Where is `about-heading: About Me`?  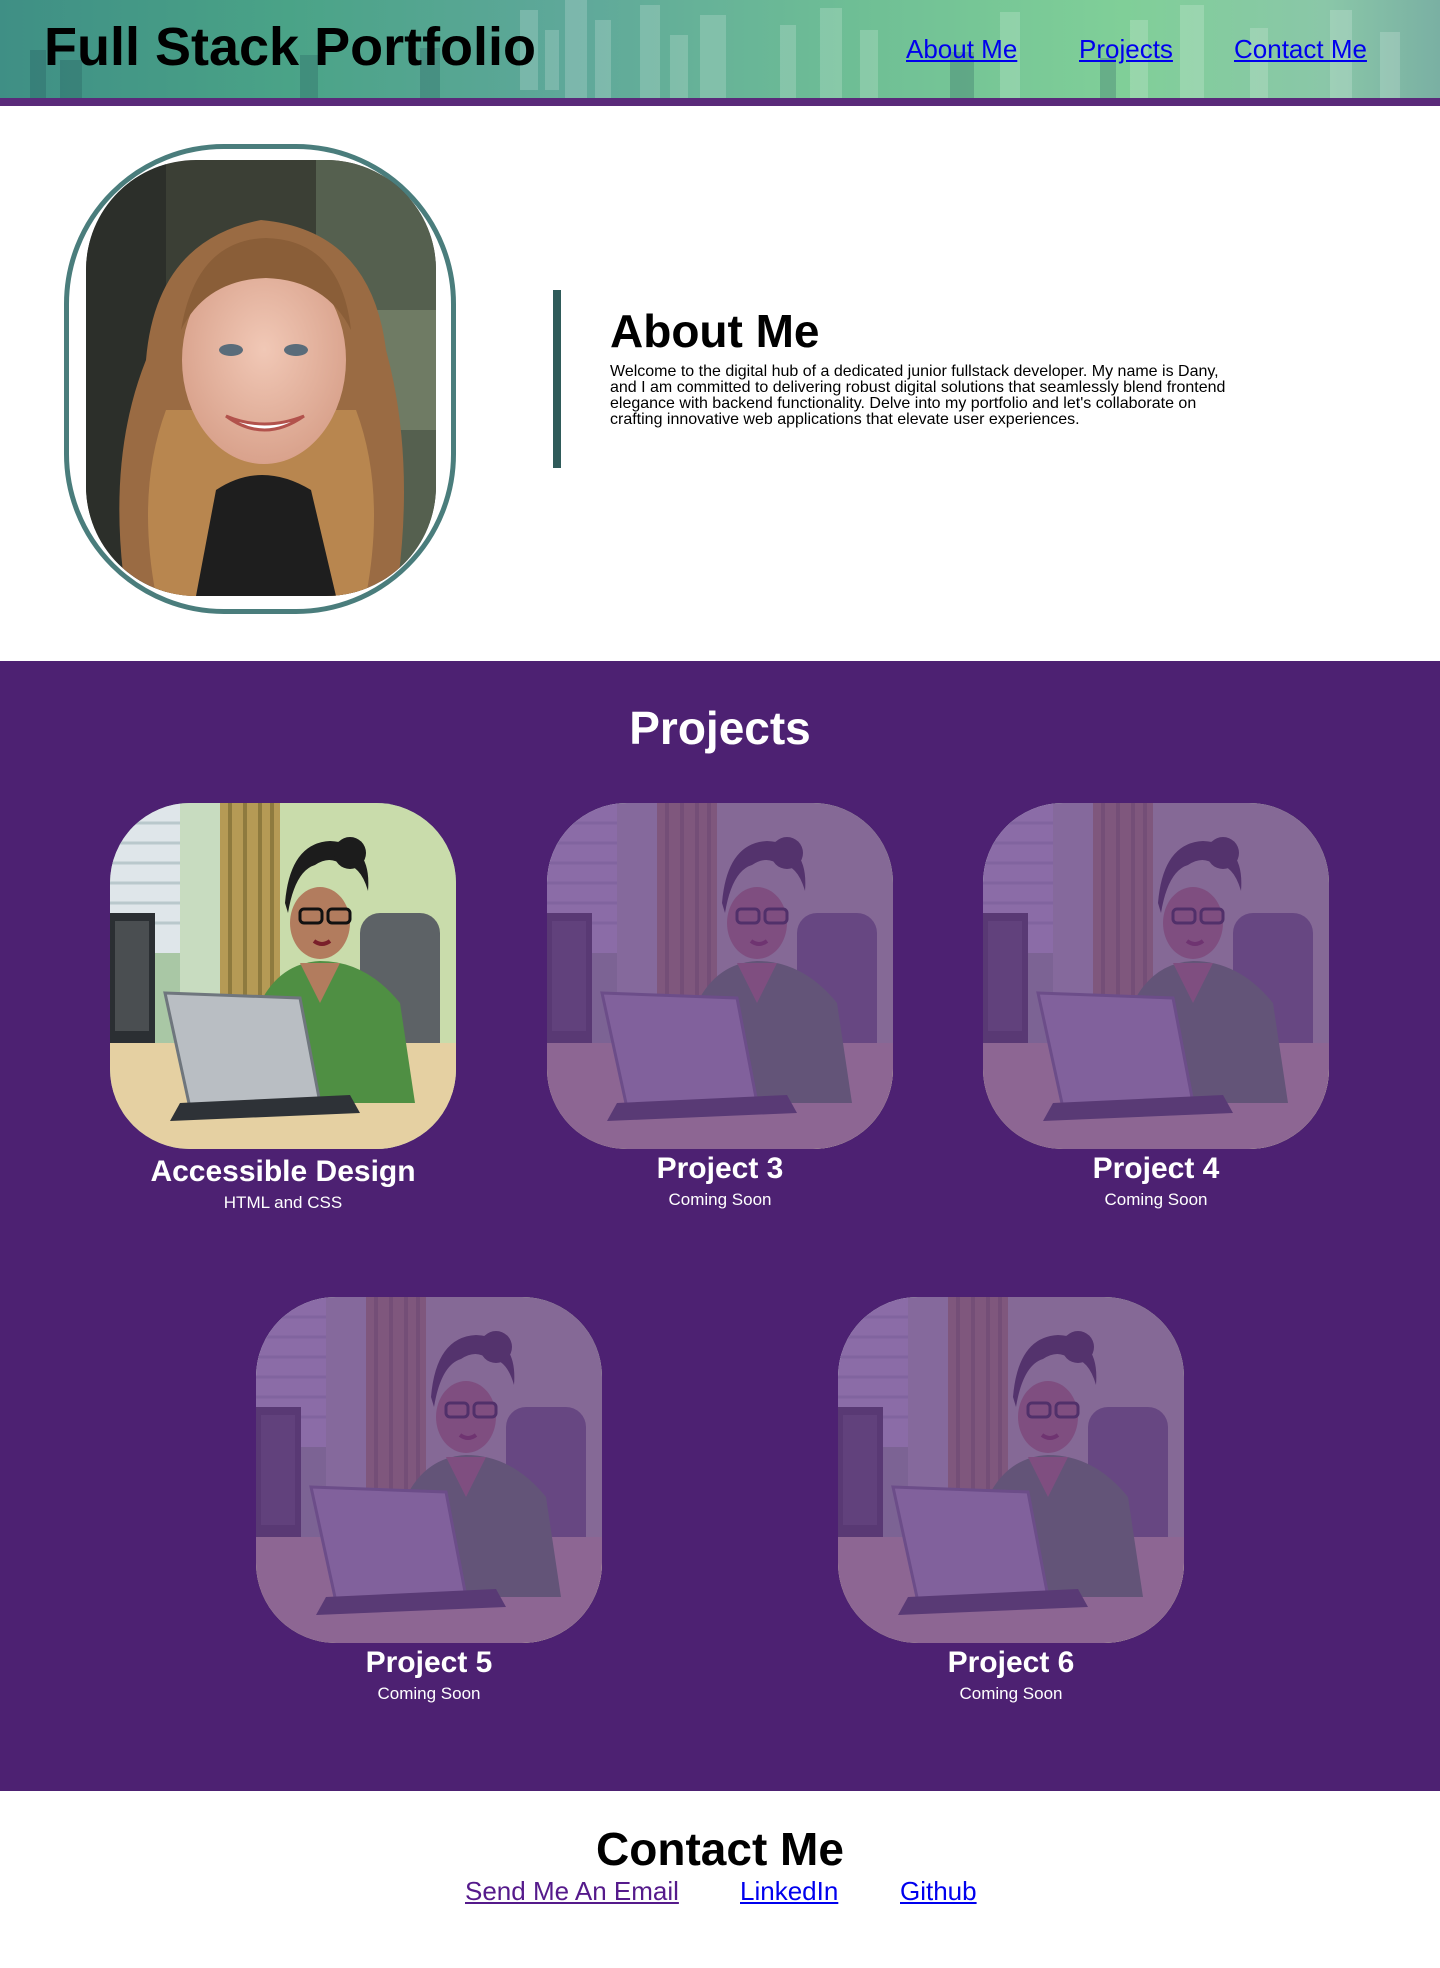 about-heading: About Me is located at coordinates (715, 331).